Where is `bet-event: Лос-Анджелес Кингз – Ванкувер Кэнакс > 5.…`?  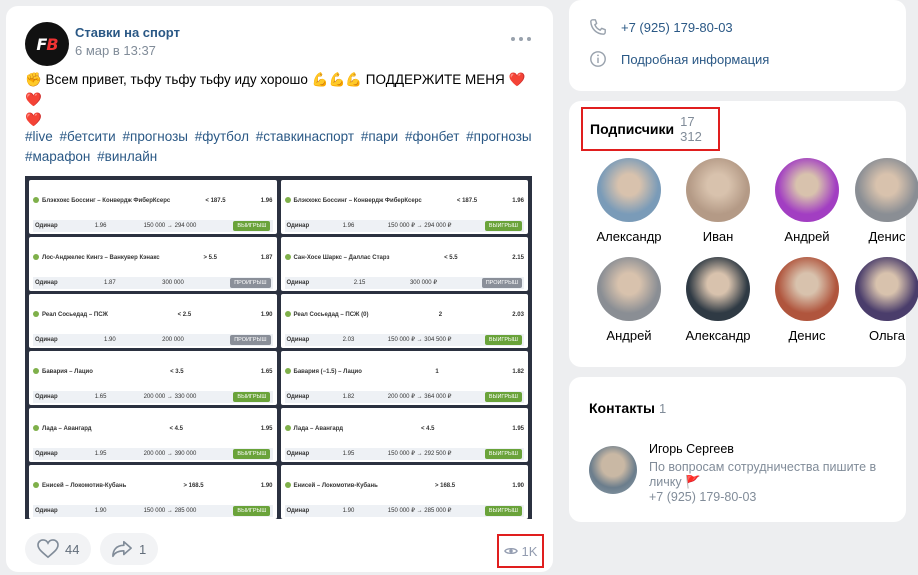
bet-event: Лос-Анджелес Кингз – Ванкувер Кэнакс > 5.… is located at coordinates (153, 258).